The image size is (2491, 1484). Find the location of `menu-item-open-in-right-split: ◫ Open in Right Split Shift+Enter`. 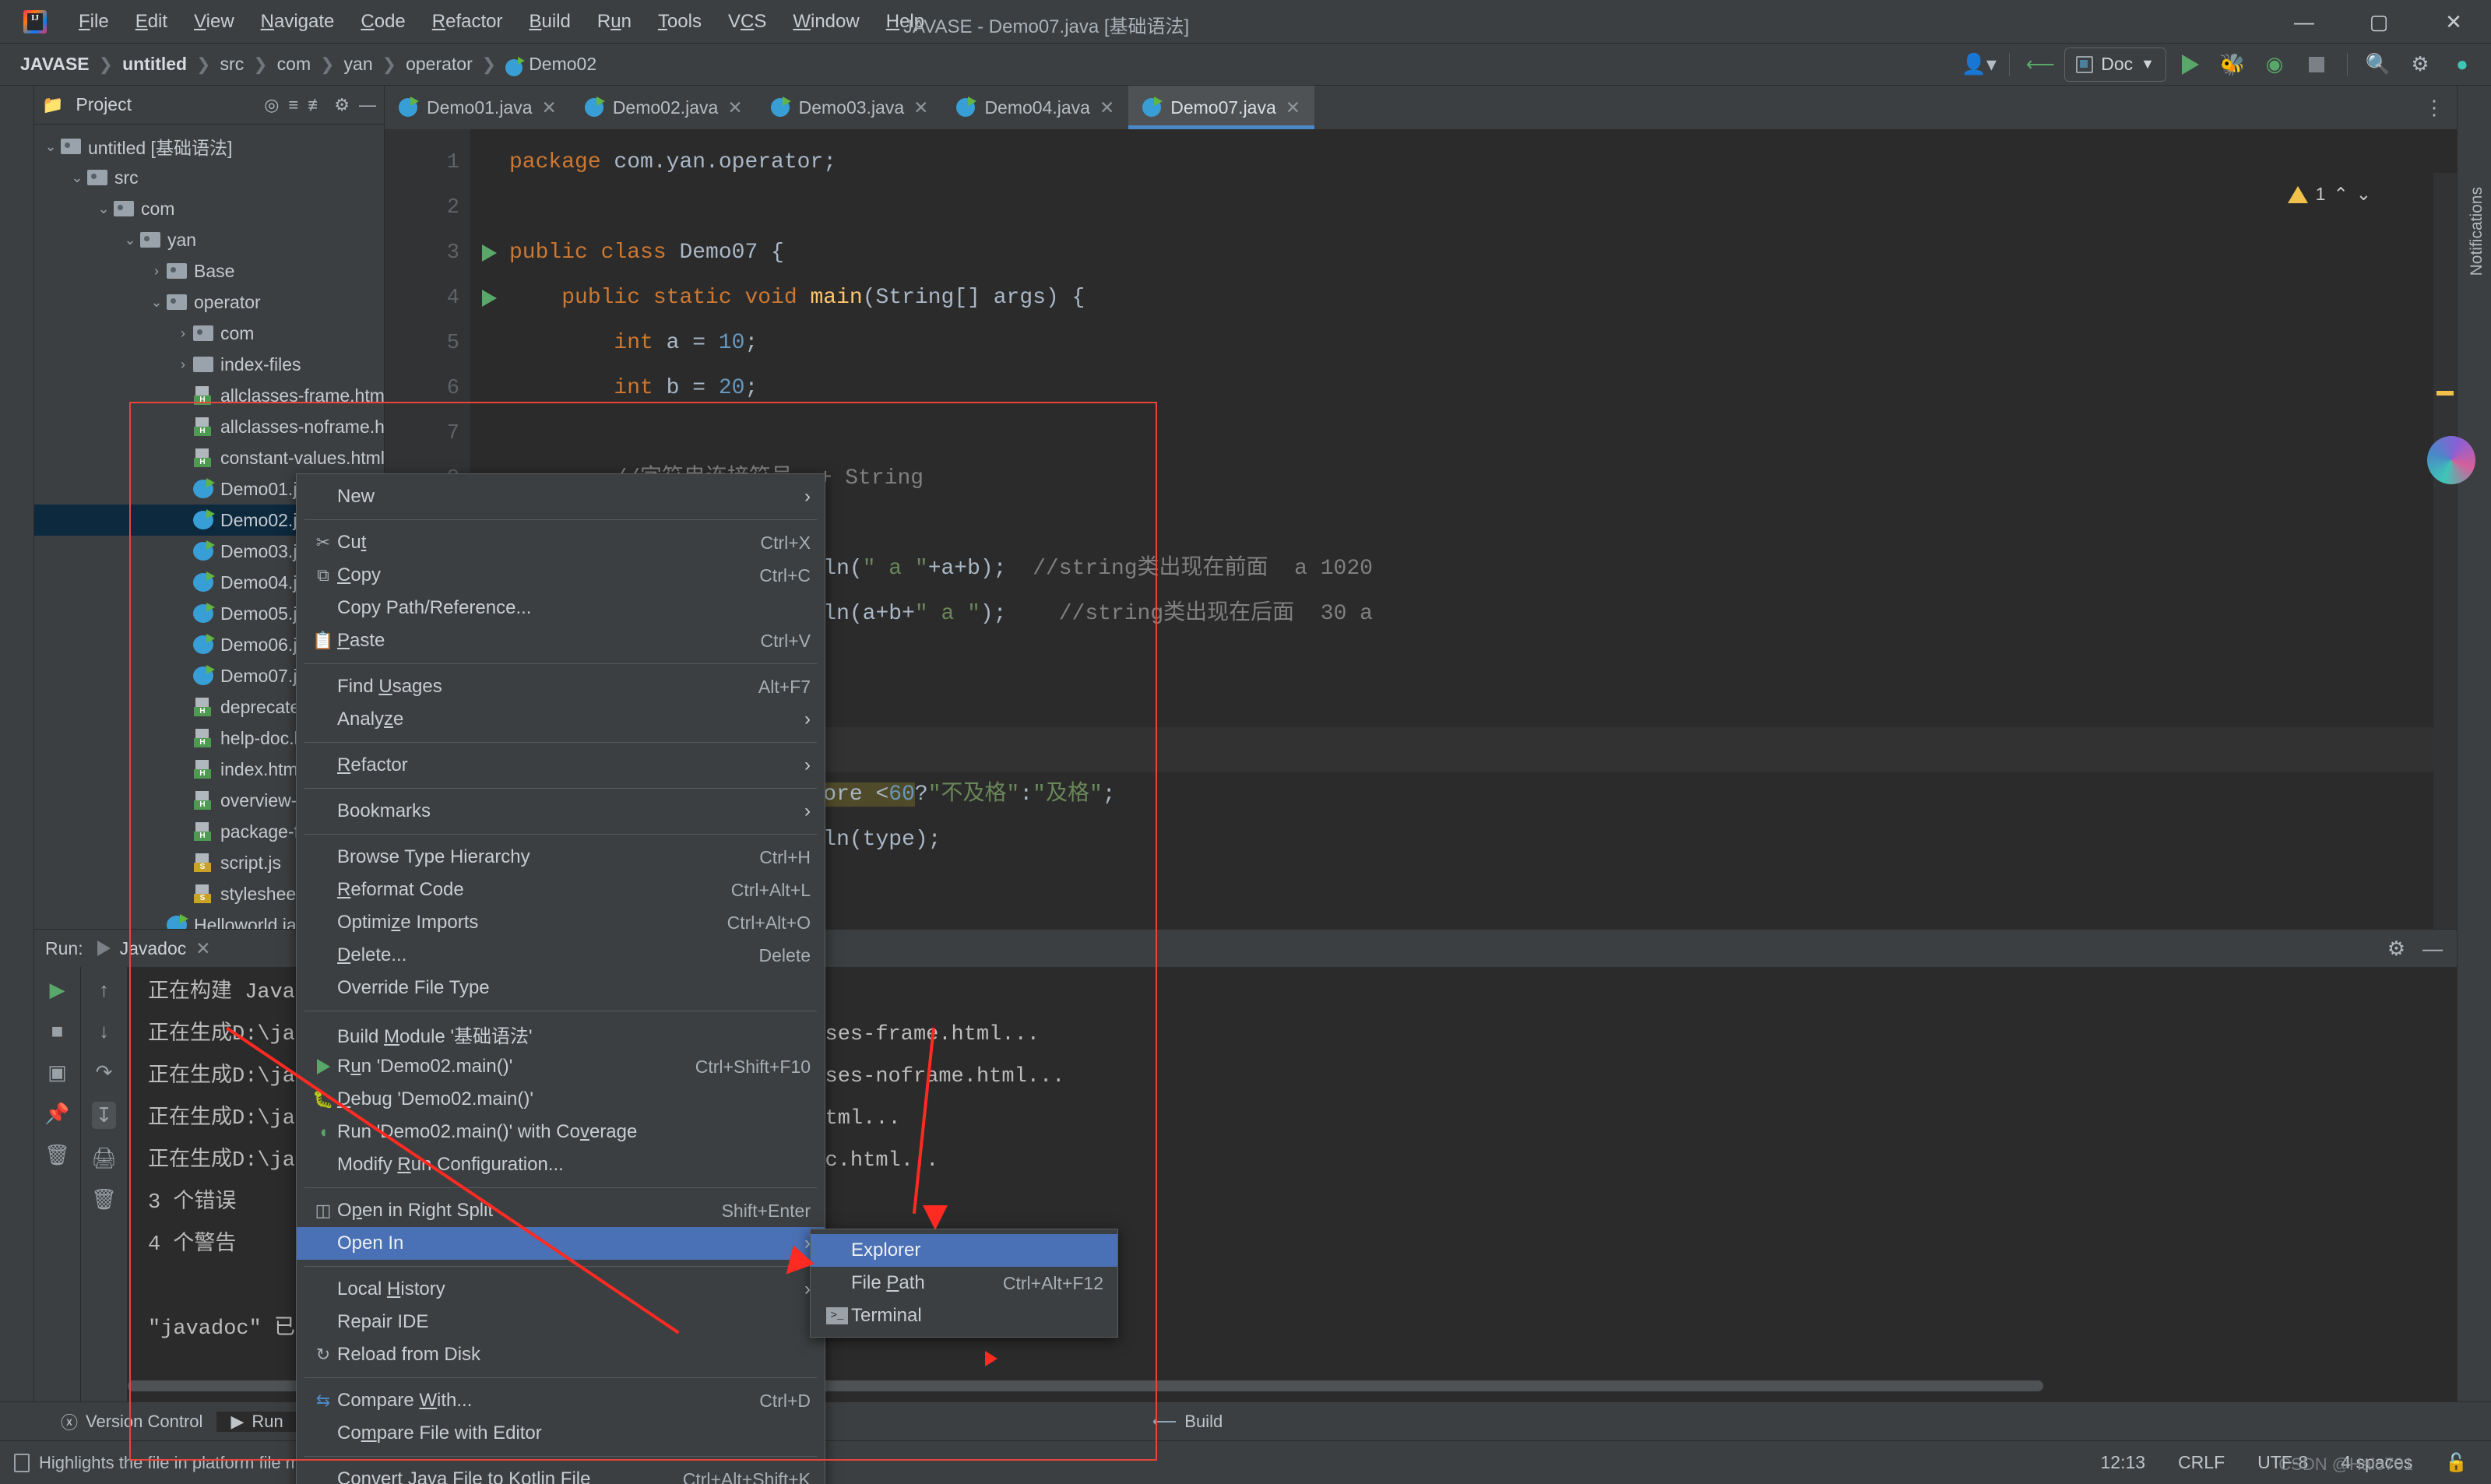

menu-item-open-in-right-split: ◫ Open in Right Split Shift+Enter is located at coordinates (561, 1210).